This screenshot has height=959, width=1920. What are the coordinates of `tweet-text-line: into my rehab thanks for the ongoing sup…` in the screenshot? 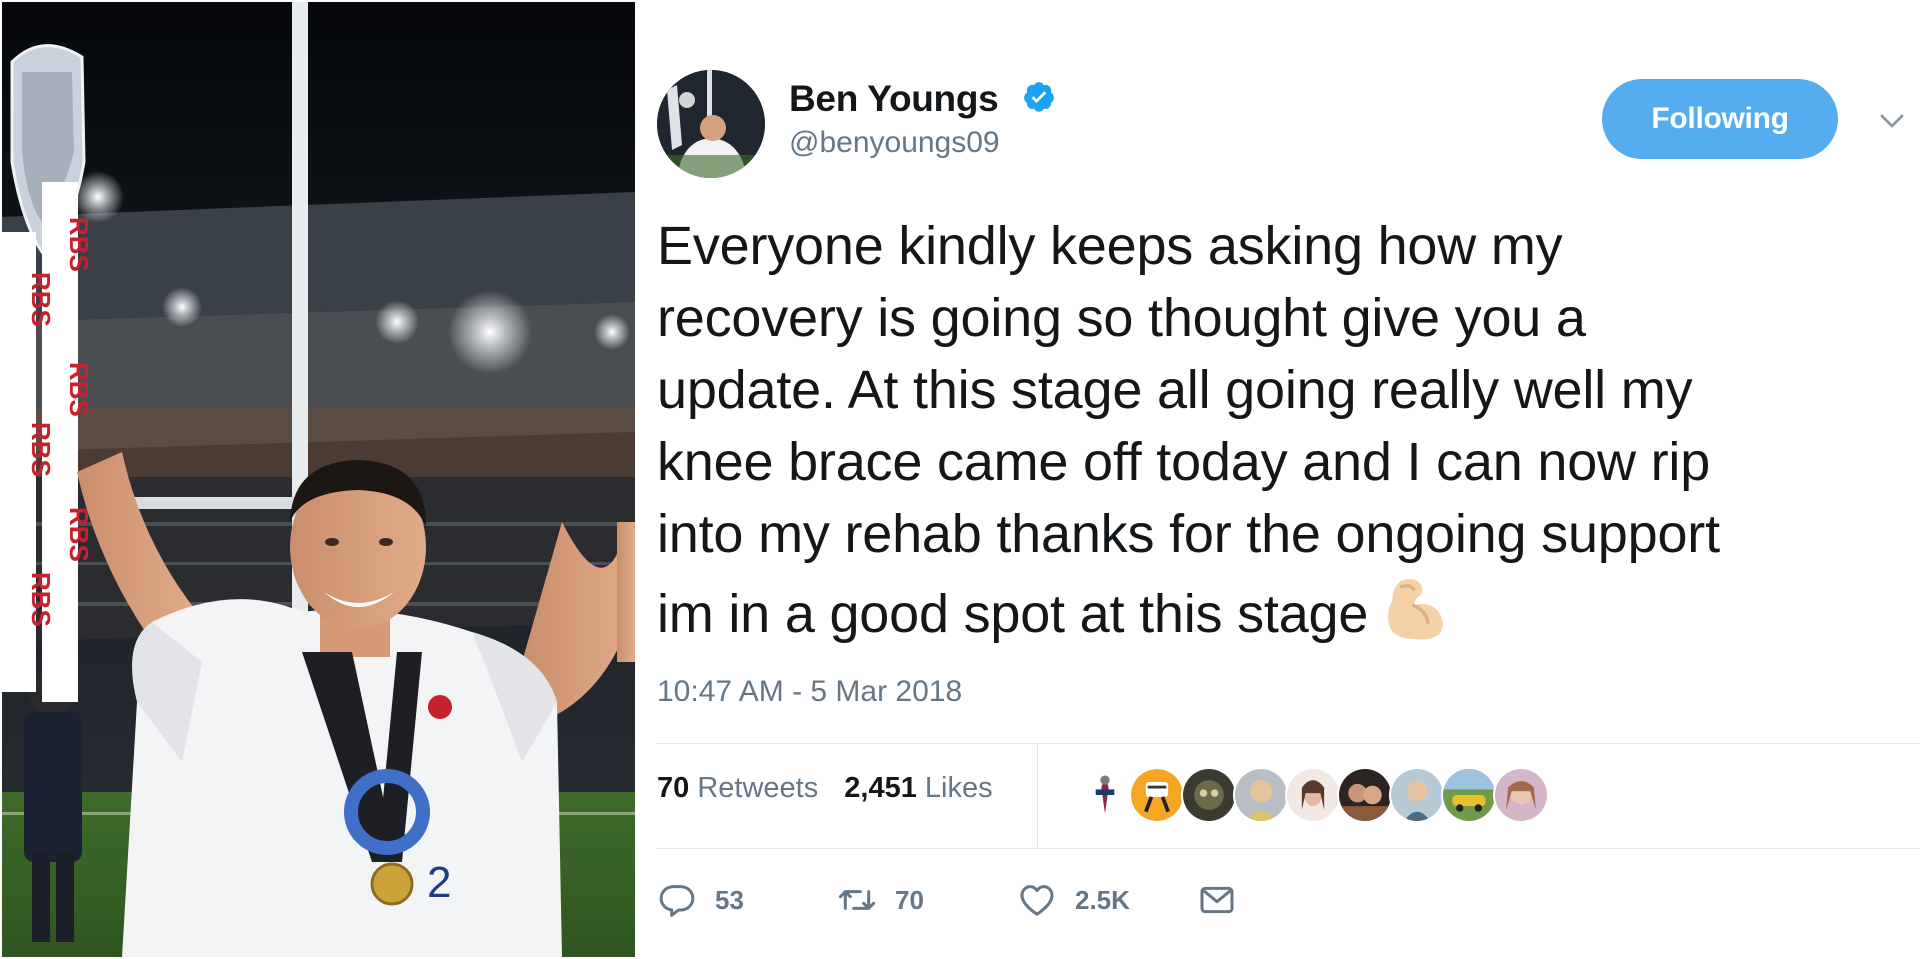 It's located at (1188, 534).